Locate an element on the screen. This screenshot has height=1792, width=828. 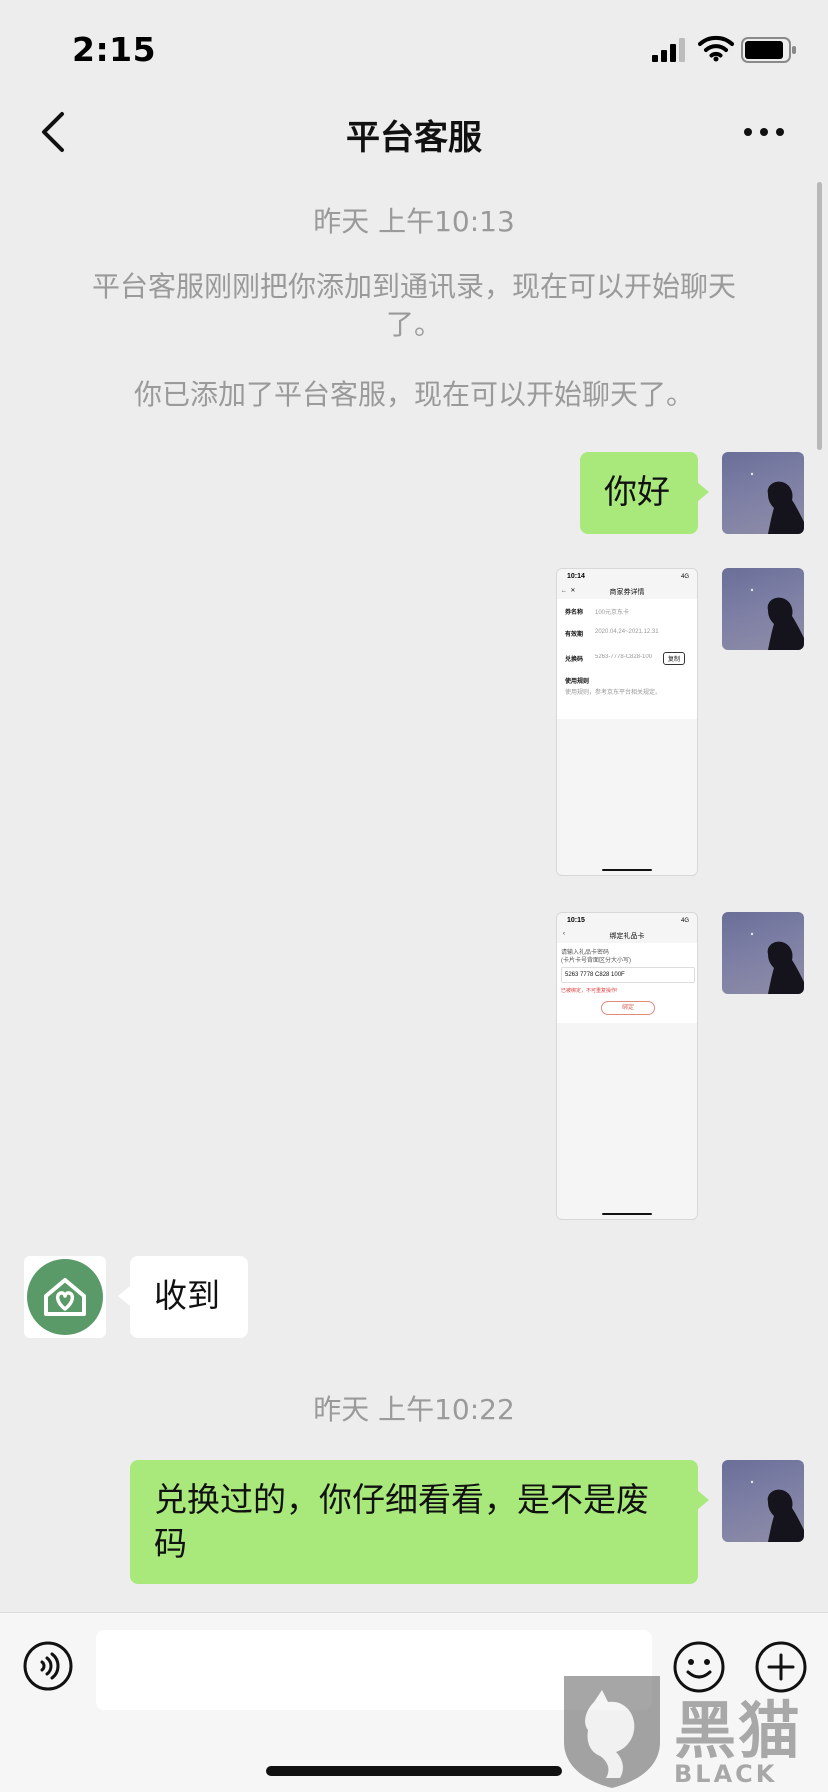
thumb-value: 使用规则，参考京东平台相关规定。 is located at coordinates (613, 693).